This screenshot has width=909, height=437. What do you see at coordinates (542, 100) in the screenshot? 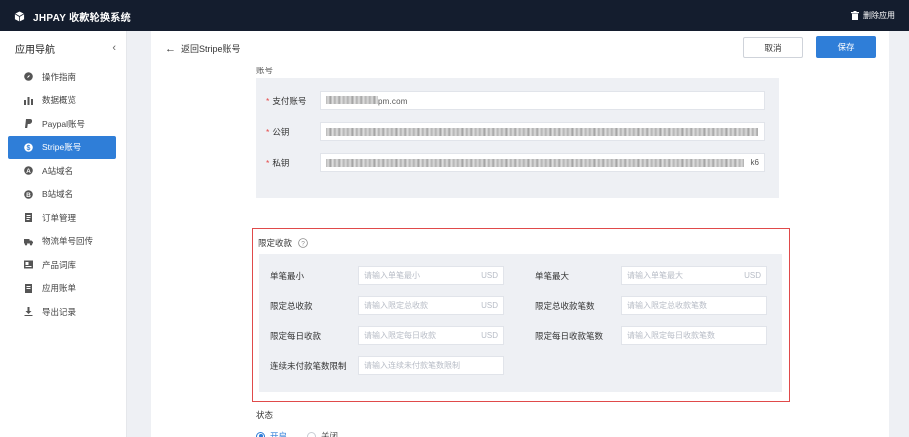
I see `pay-account-input: pm.com` at bounding box center [542, 100].